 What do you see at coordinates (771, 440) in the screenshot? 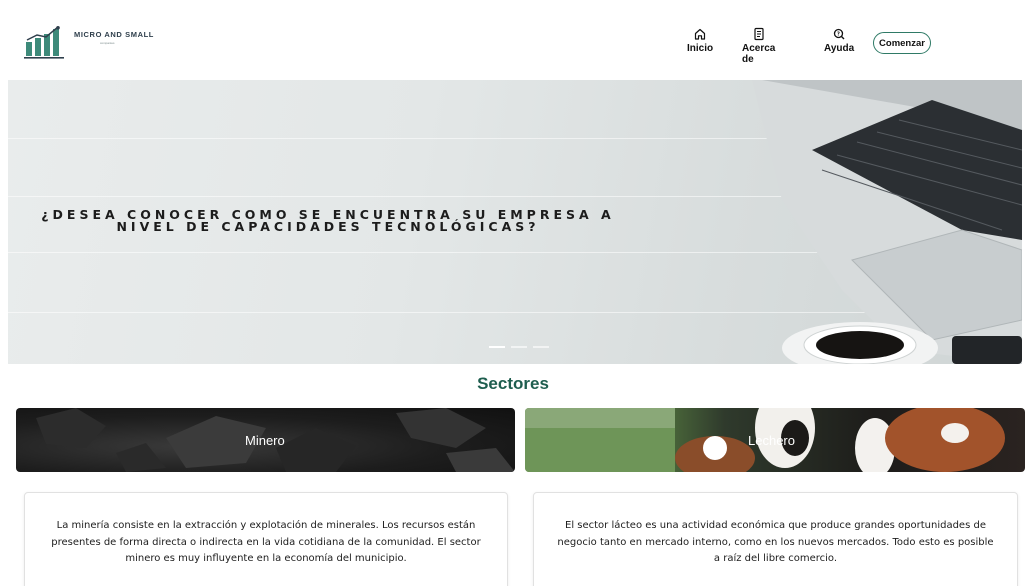
I see `sector-label-lechero: Lechero` at bounding box center [771, 440].